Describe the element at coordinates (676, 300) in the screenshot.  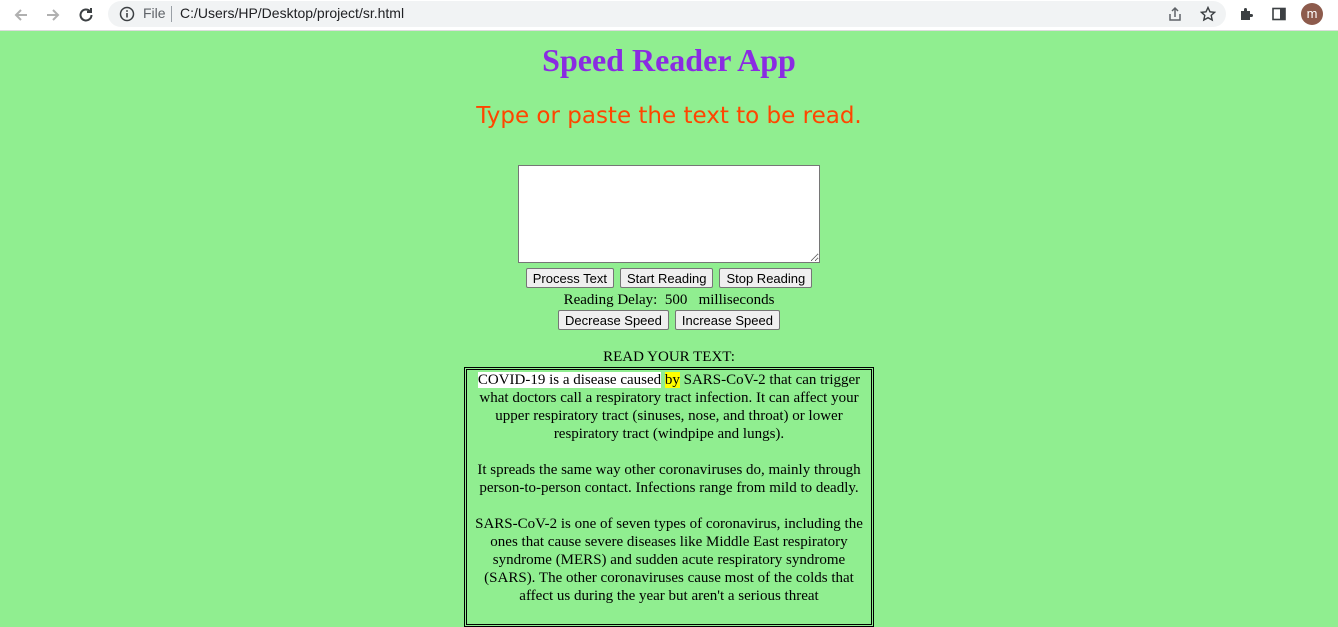
I see `delay-value: 500` at that location.